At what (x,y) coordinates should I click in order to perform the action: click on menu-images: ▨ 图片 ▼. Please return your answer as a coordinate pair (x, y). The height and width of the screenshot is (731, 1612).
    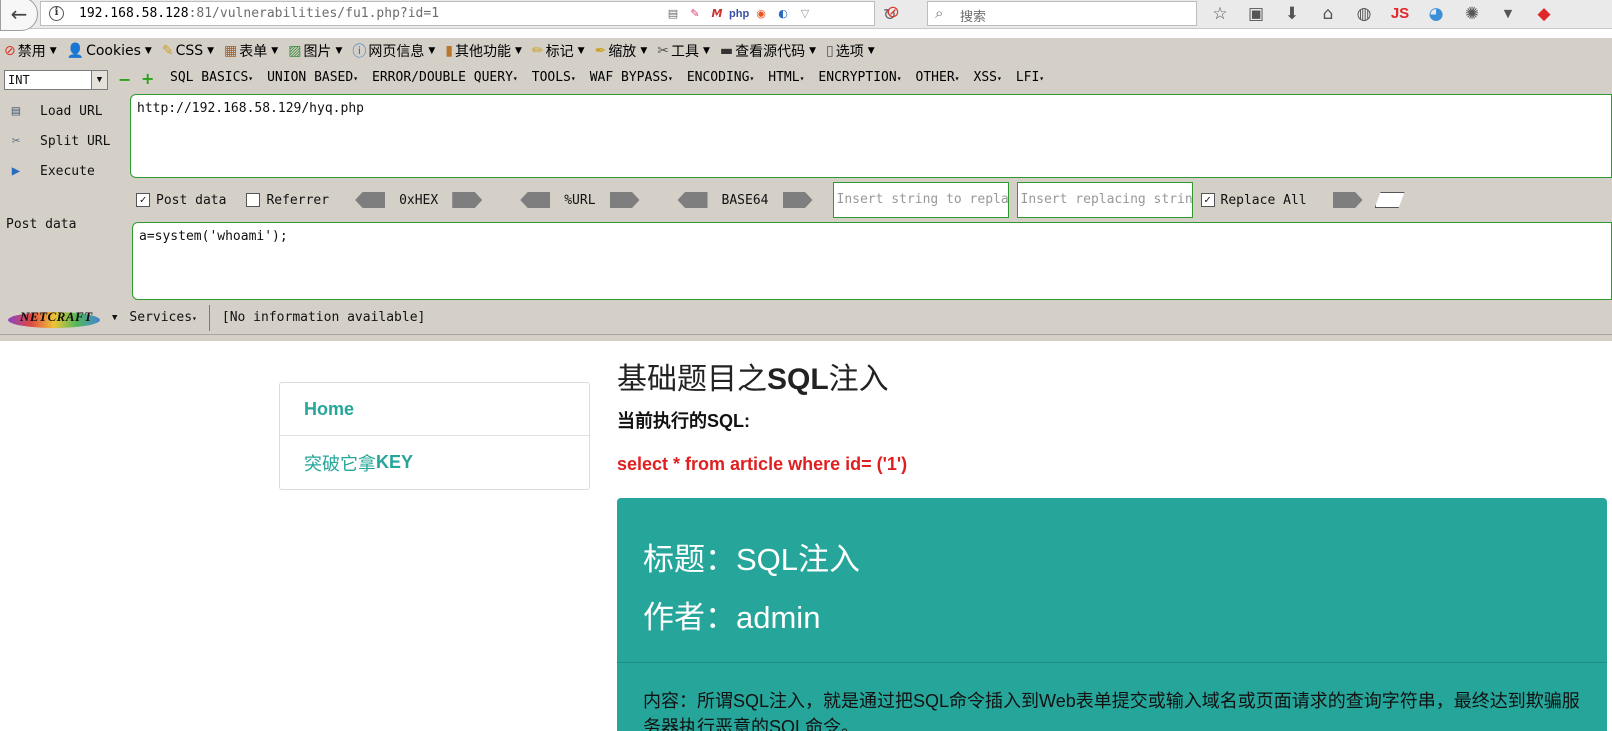
    Looking at the image, I should click on (315, 51).